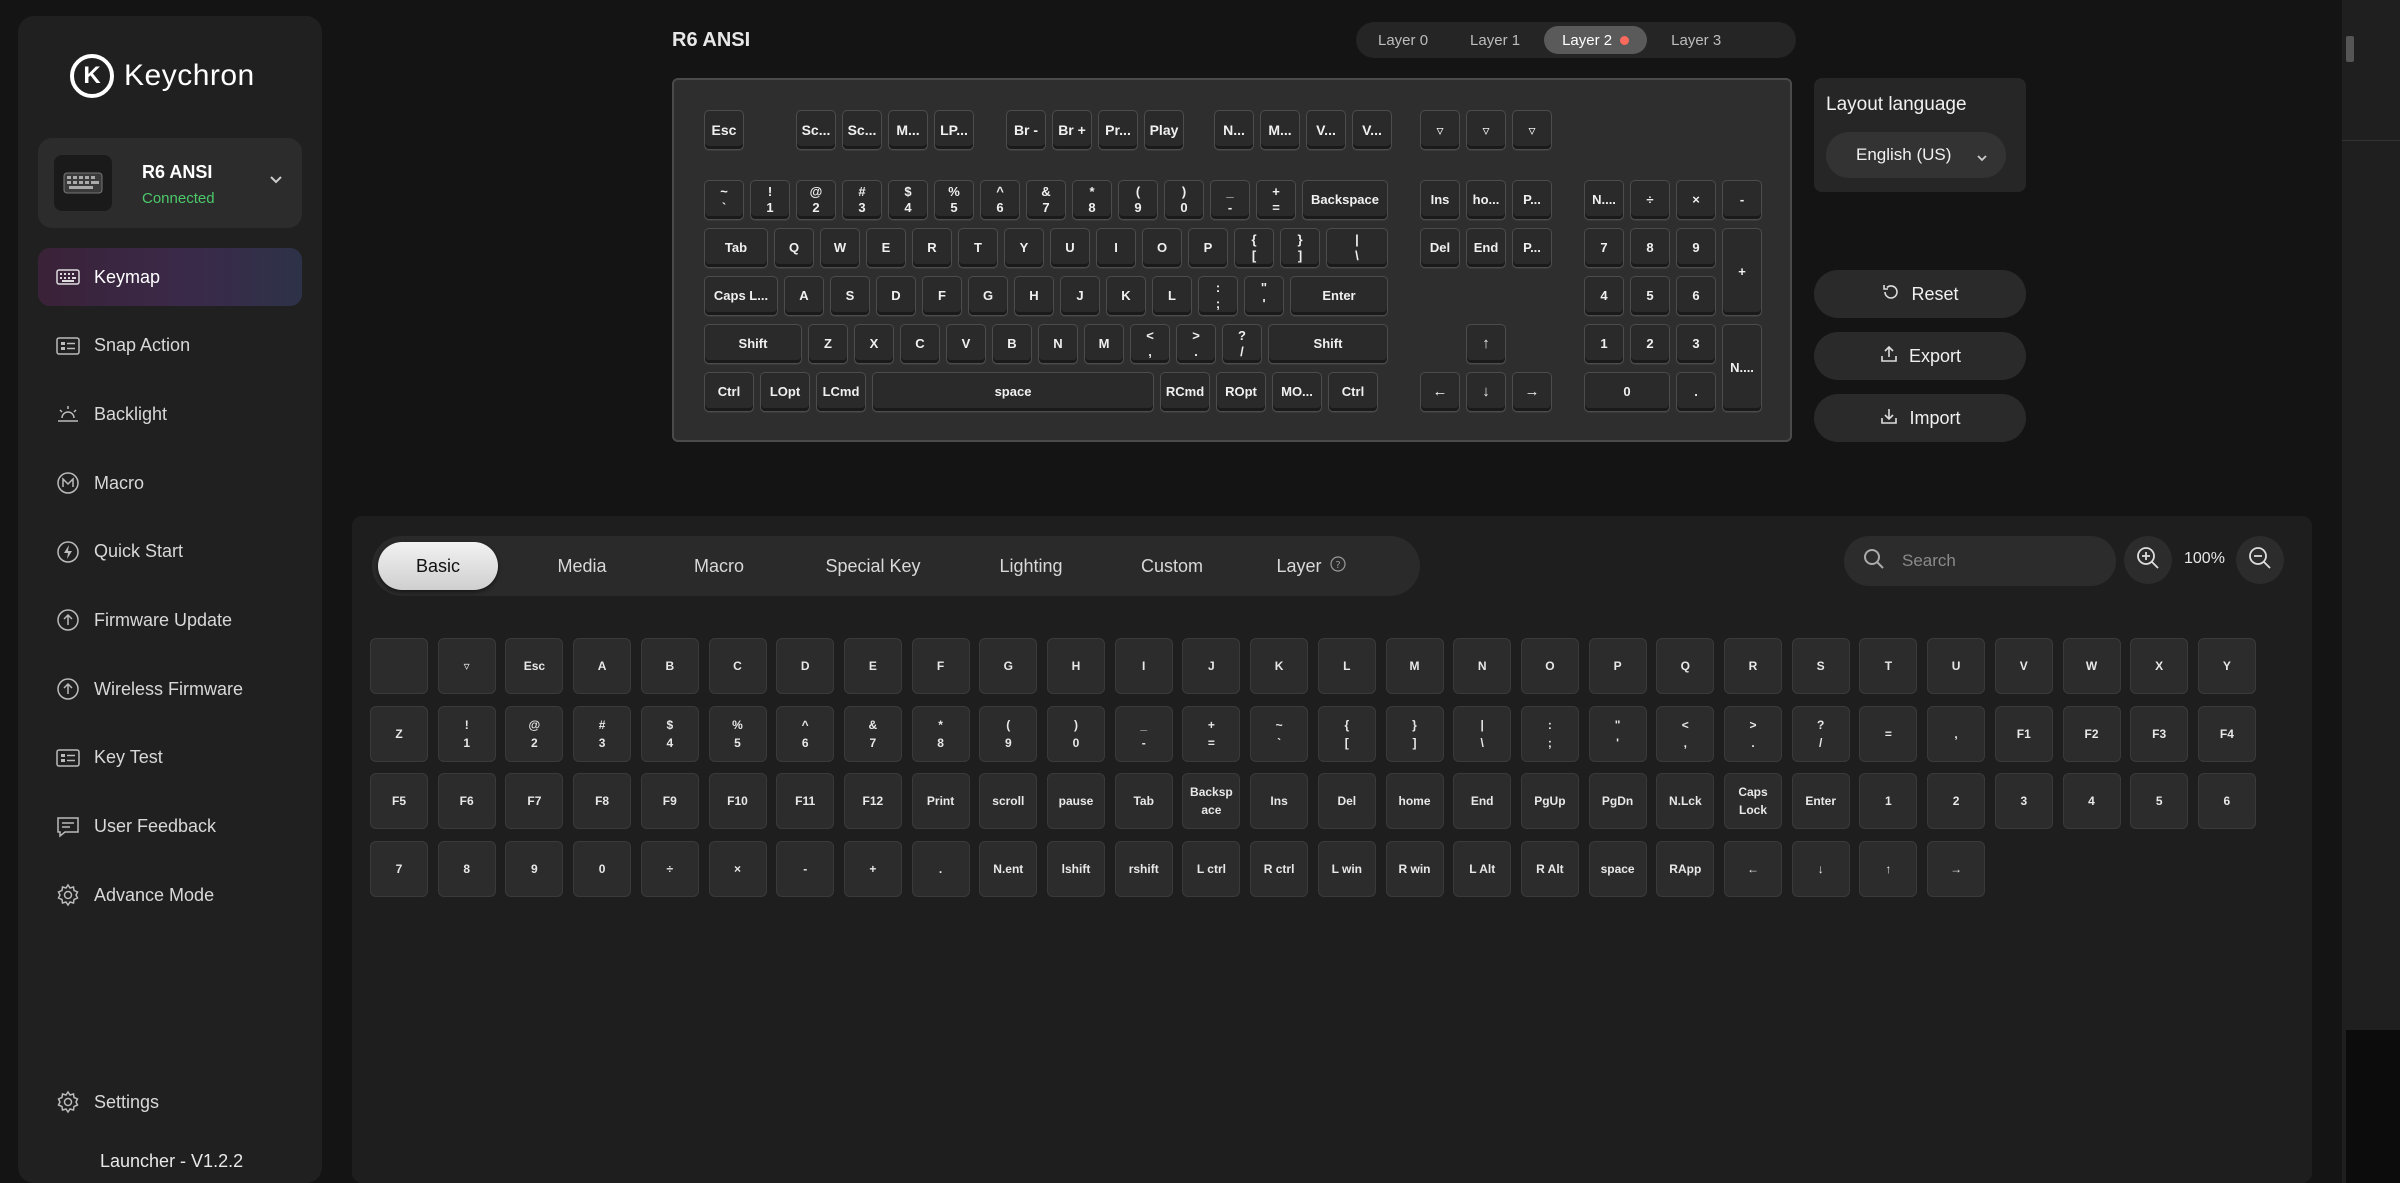  Describe the element at coordinates (1486, 344) in the screenshot. I see `keyboard-key: ↑` at that location.